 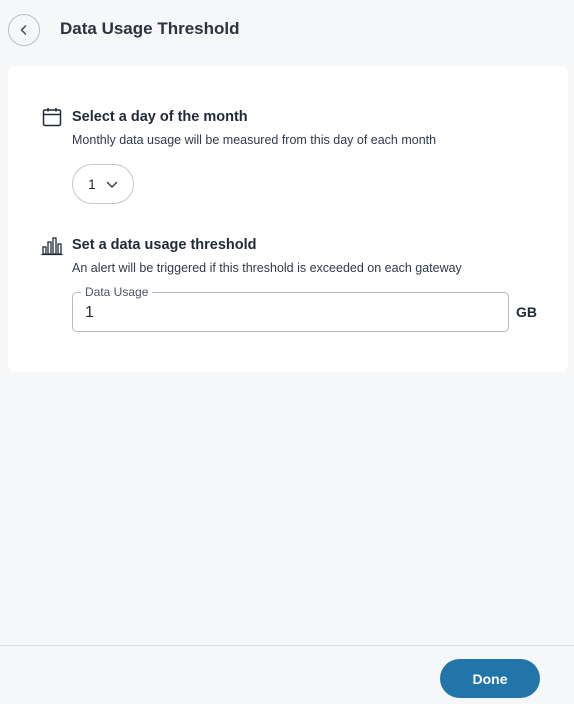 What do you see at coordinates (52, 117) in the screenshot?
I see `calendar-icon` at bounding box center [52, 117].